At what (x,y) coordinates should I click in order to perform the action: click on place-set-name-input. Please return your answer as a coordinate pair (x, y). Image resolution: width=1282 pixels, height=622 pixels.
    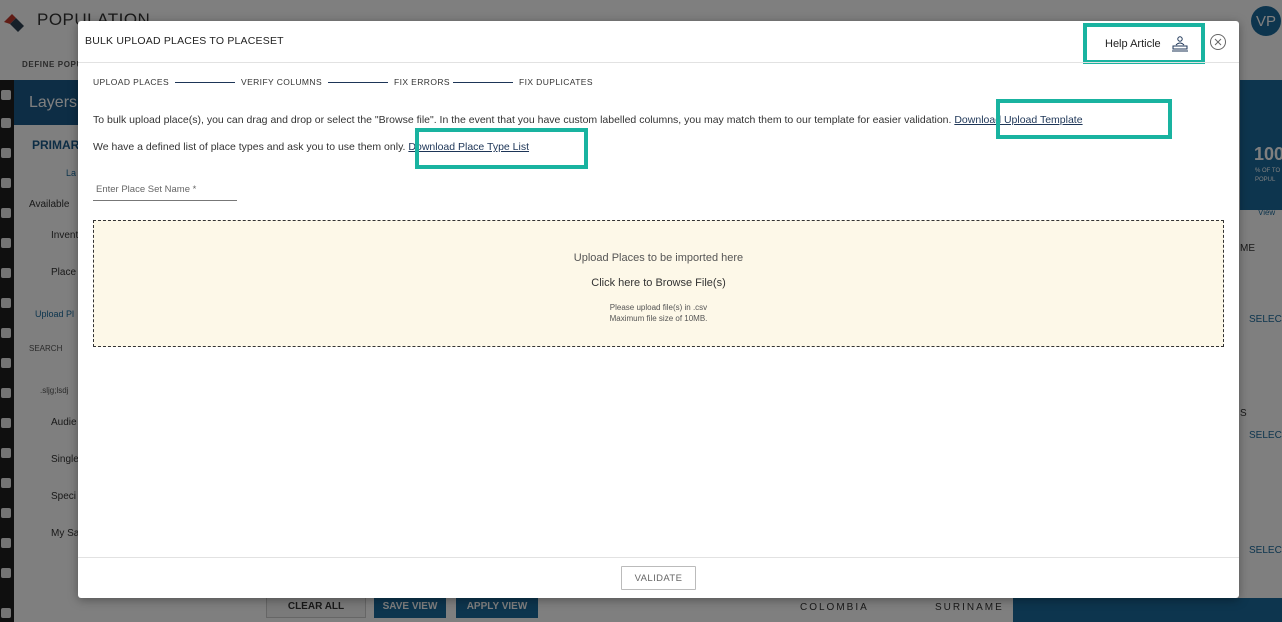
    Looking at the image, I should click on (165, 190).